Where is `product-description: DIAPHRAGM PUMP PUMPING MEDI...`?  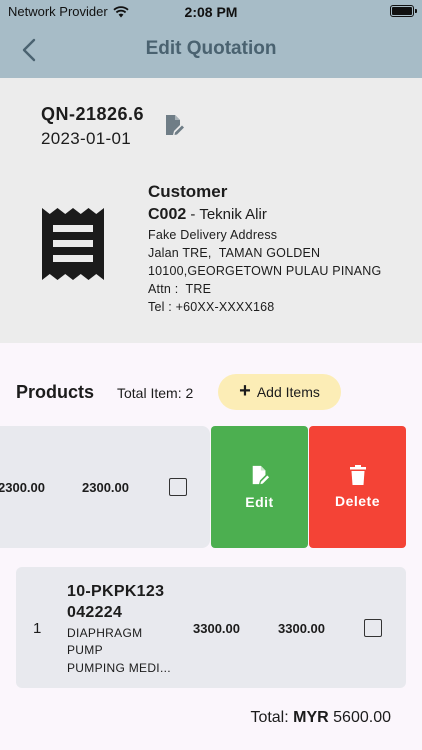
product-description: DIAPHRAGM PUMP PUMPING MEDI... is located at coordinates (119, 651).